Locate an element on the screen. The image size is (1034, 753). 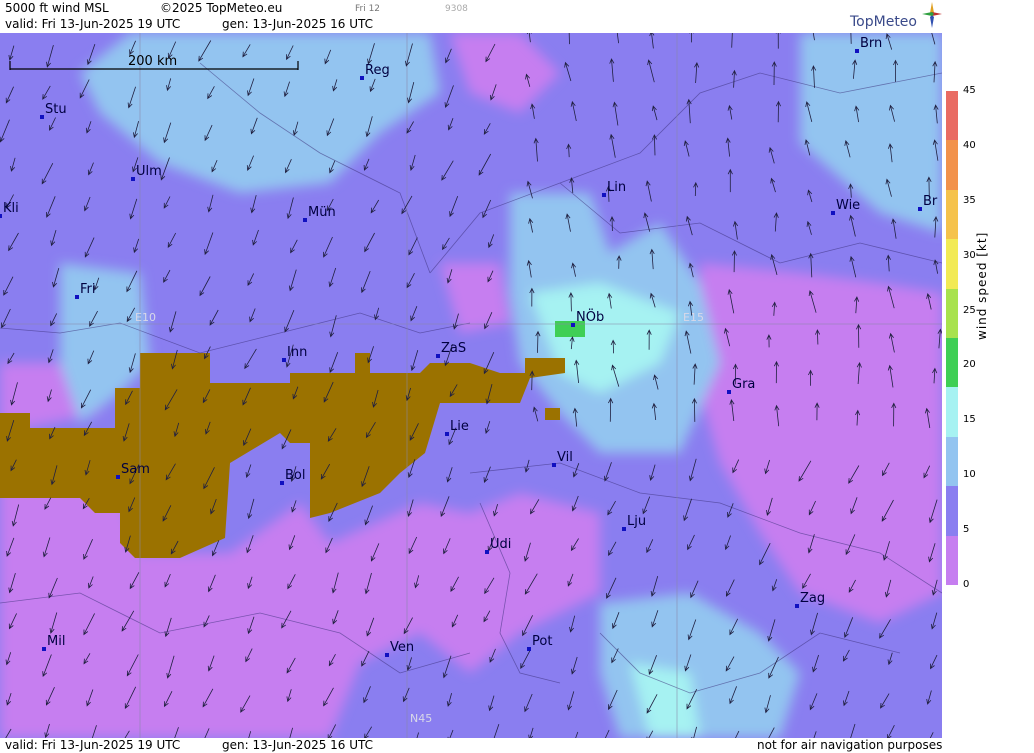
city-label-0: Brn is located at coordinates (871, 43).